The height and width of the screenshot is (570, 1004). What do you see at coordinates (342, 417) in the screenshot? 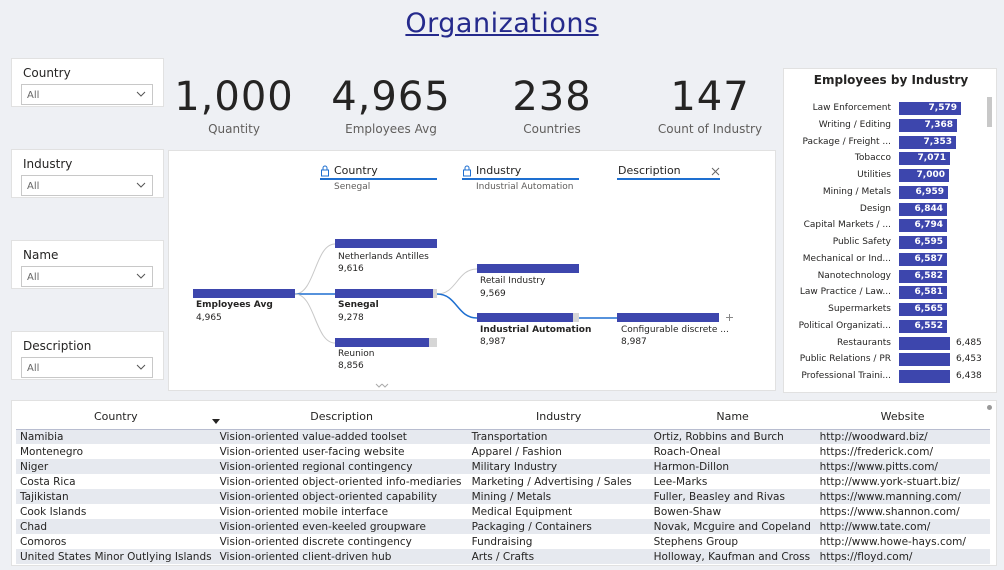
I see `column-header-description: Description` at bounding box center [342, 417].